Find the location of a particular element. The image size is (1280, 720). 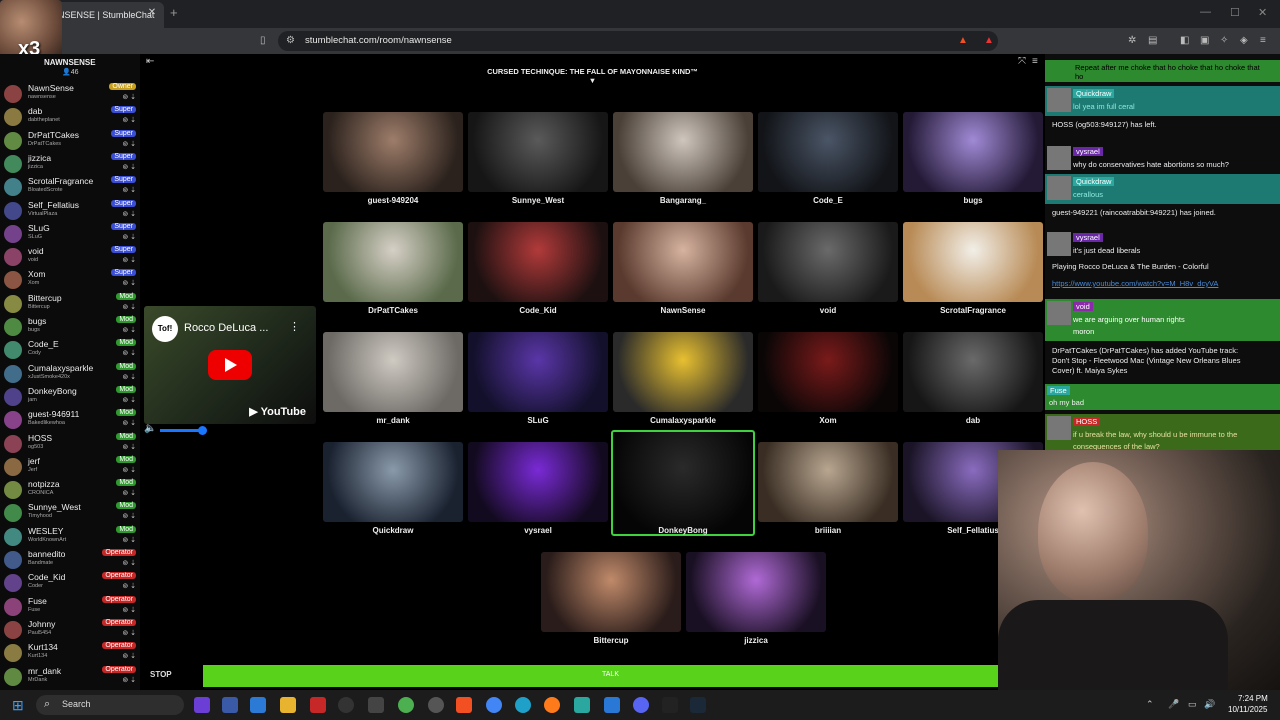

user-list-item: Bittercup Bittercup Mod ⊚ ⇣ is located at coordinates (70, 303).